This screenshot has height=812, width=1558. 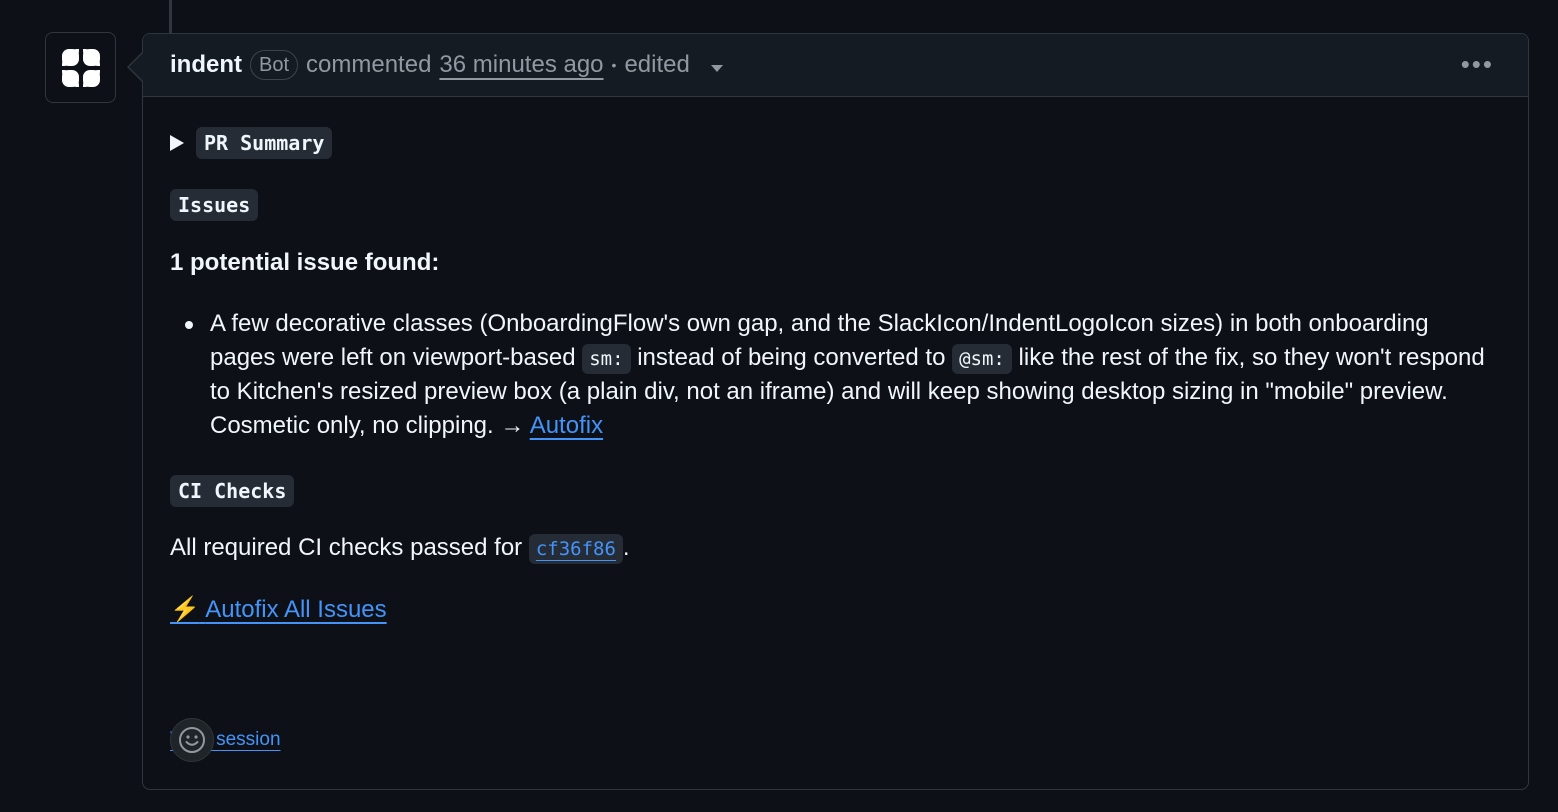 What do you see at coordinates (185, 609) in the screenshot?
I see `lightning-icon: ⚡` at bounding box center [185, 609].